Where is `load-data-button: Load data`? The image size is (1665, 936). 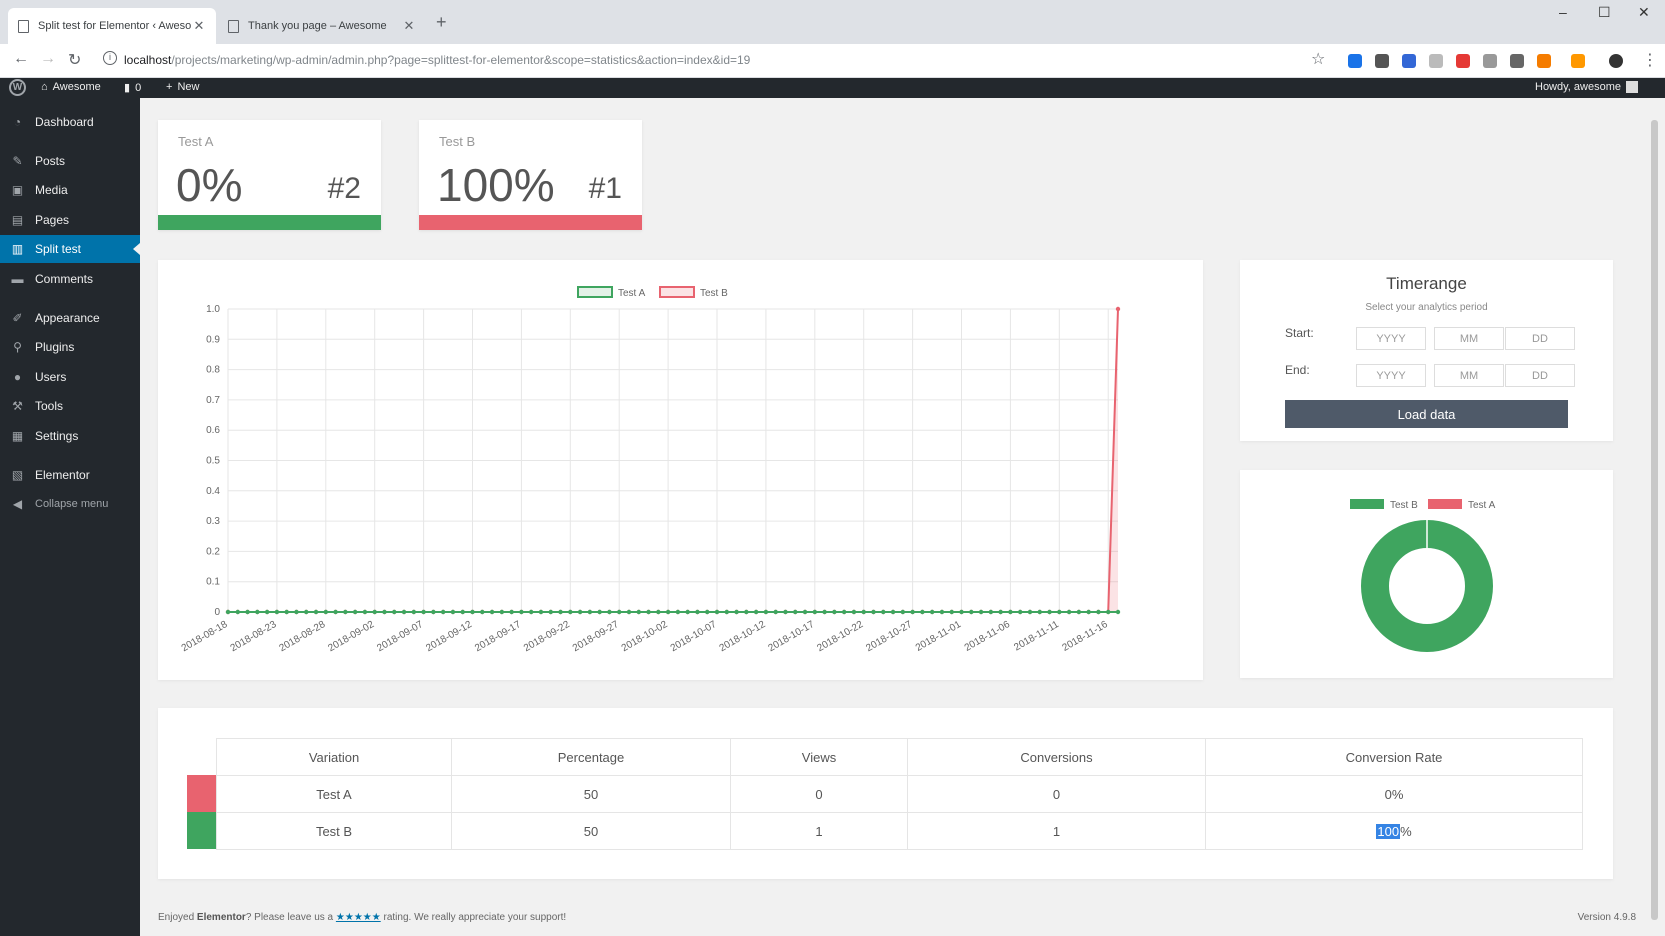 load-data-button: Load data is located at coordinates (1426, 414).